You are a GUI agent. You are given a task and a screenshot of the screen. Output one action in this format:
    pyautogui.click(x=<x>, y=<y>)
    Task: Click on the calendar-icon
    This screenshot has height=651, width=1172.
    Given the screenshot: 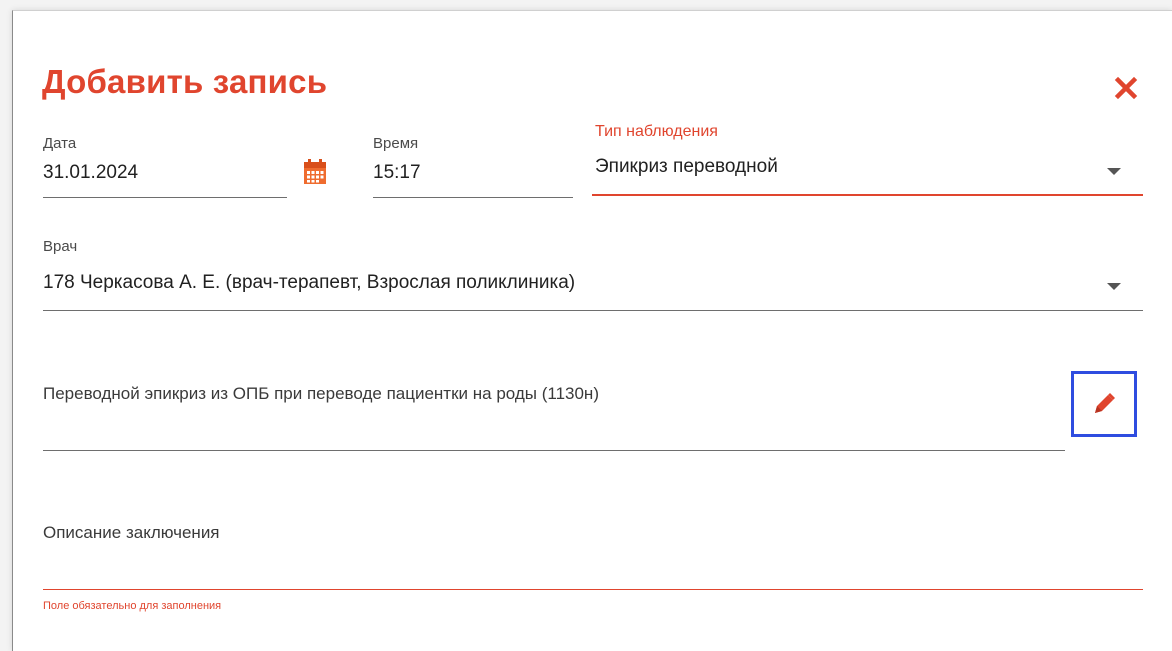 What is the action you would take?
    pyautogui.click(x=315, y=172)
    